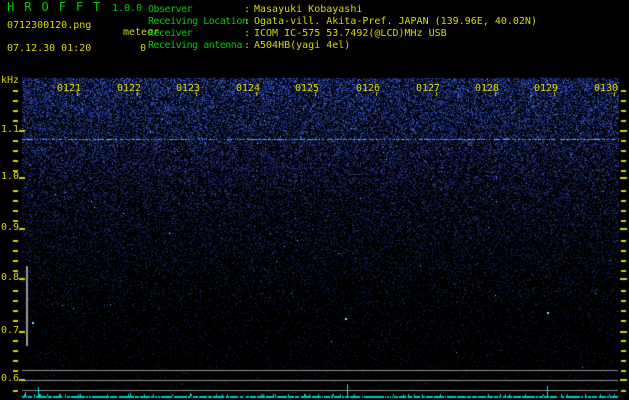 The image size is (629, 400). What do you see at coordinates (10, 129) in the screenshot?
I see `frequency-axis-label: 1.1` at bounding box center [10, 129].